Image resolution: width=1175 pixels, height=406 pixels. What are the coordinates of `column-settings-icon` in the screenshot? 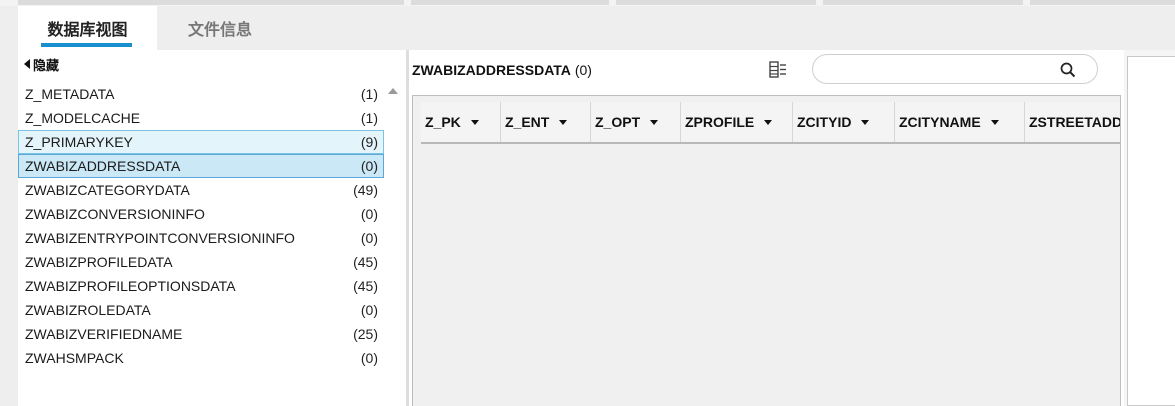 It's located at (778, 70).